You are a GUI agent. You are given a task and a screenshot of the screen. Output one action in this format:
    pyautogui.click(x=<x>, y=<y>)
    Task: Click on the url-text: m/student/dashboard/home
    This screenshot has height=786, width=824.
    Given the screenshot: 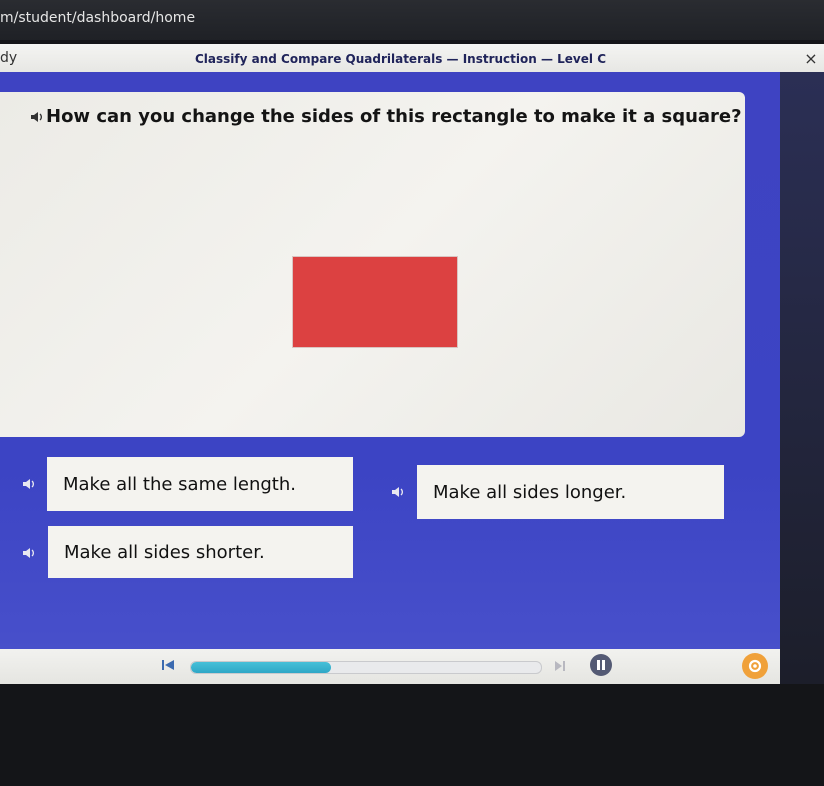 What is the action you would take?
    pyautogui.click(x=98, y=18)
    